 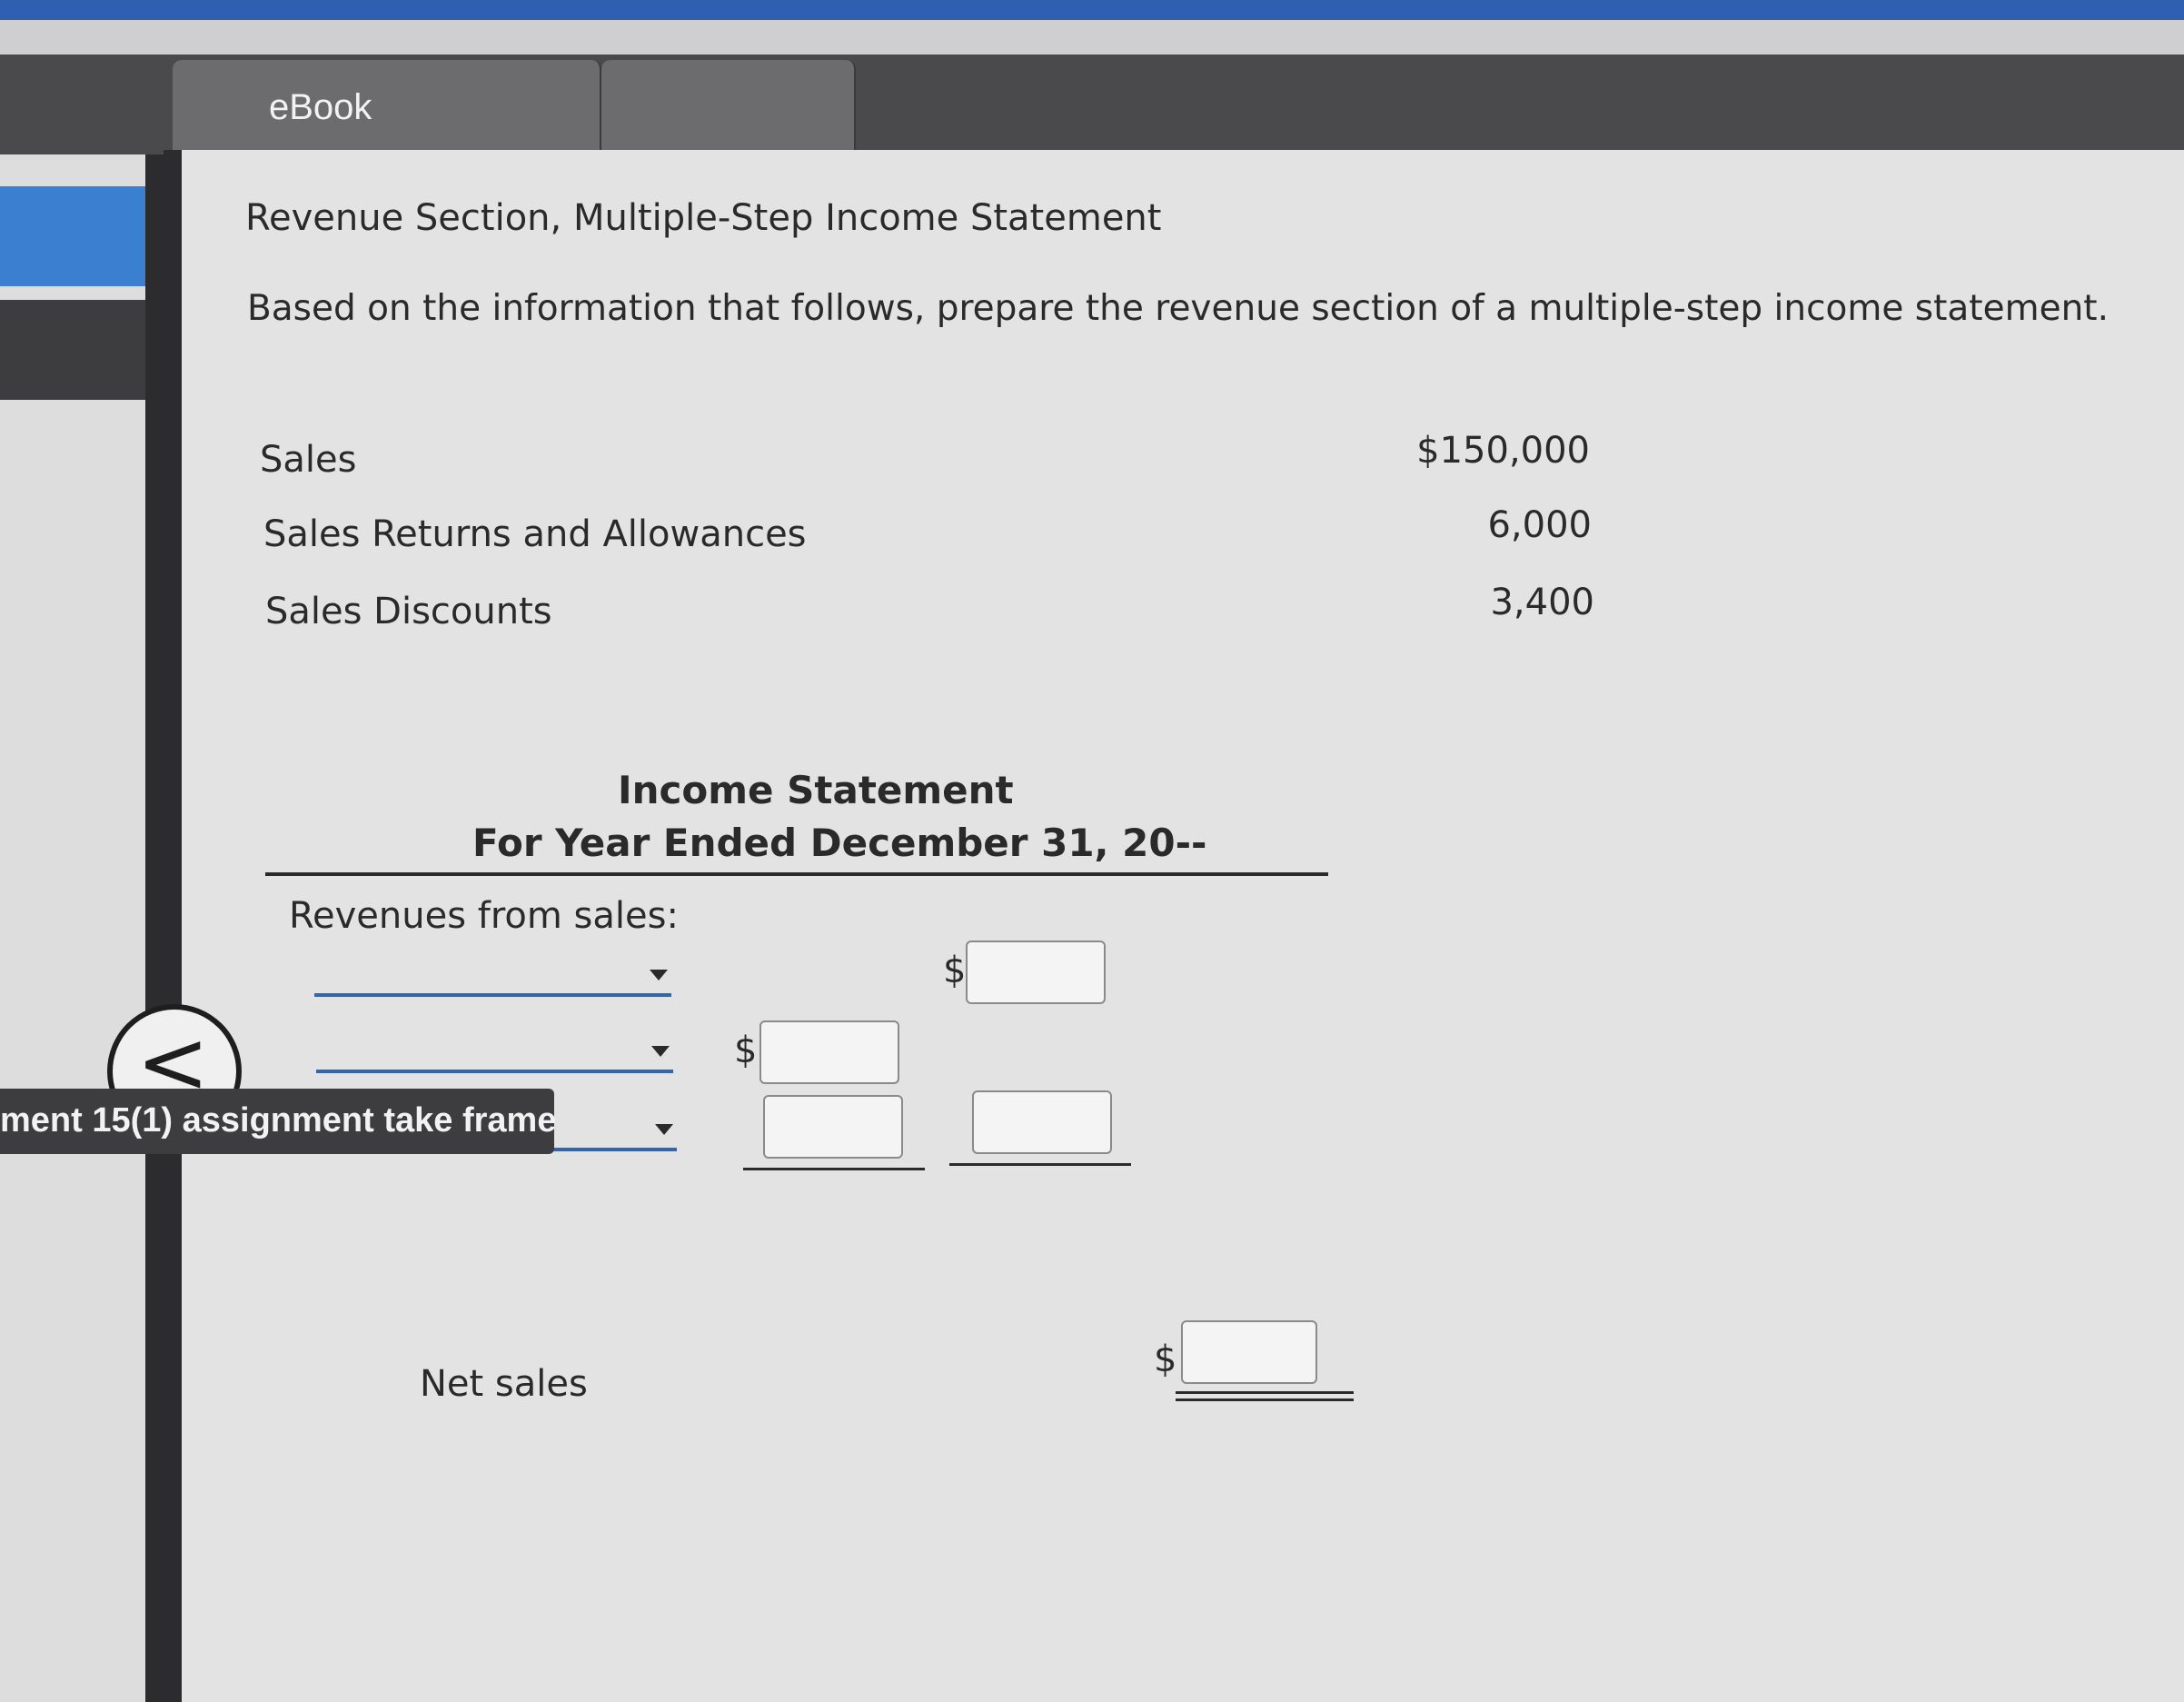 What do you see at coordinates (1092, 37) in the screenshot?
I see `browser-toolbar` at bounding box center [1092, 37].